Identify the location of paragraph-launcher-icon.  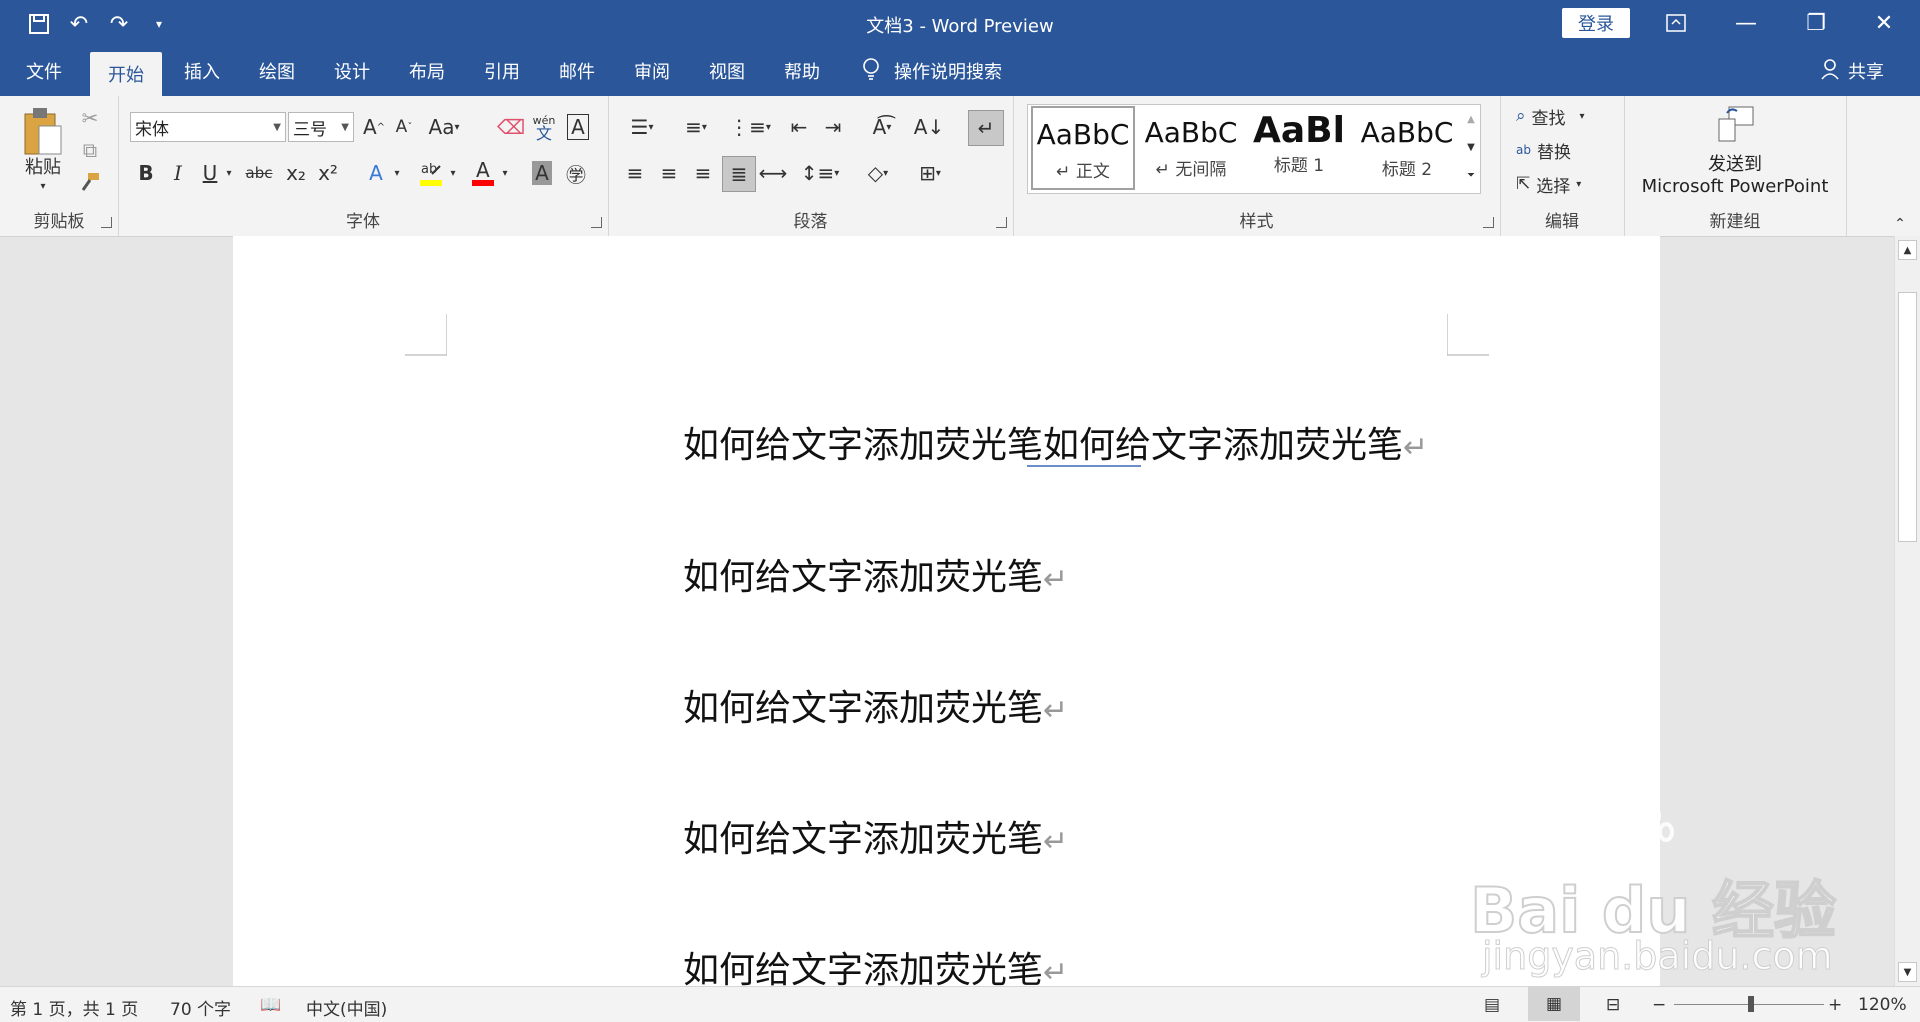
(1001, 222).